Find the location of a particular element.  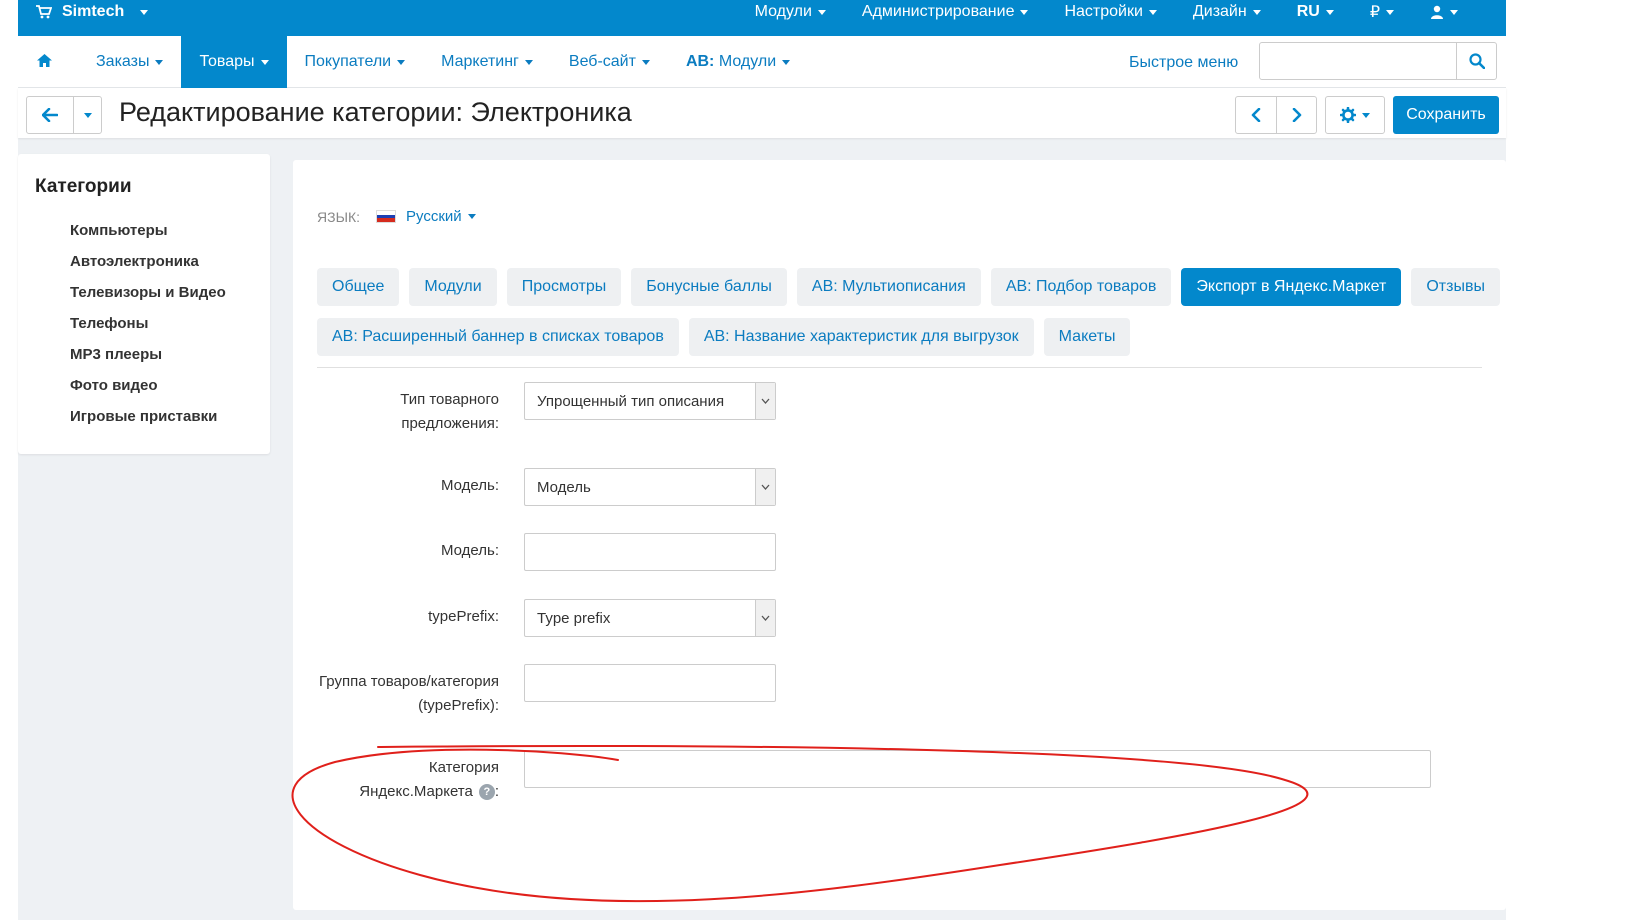

sidebar-item-phones: Телефоны is located at coordinates (148, 330).